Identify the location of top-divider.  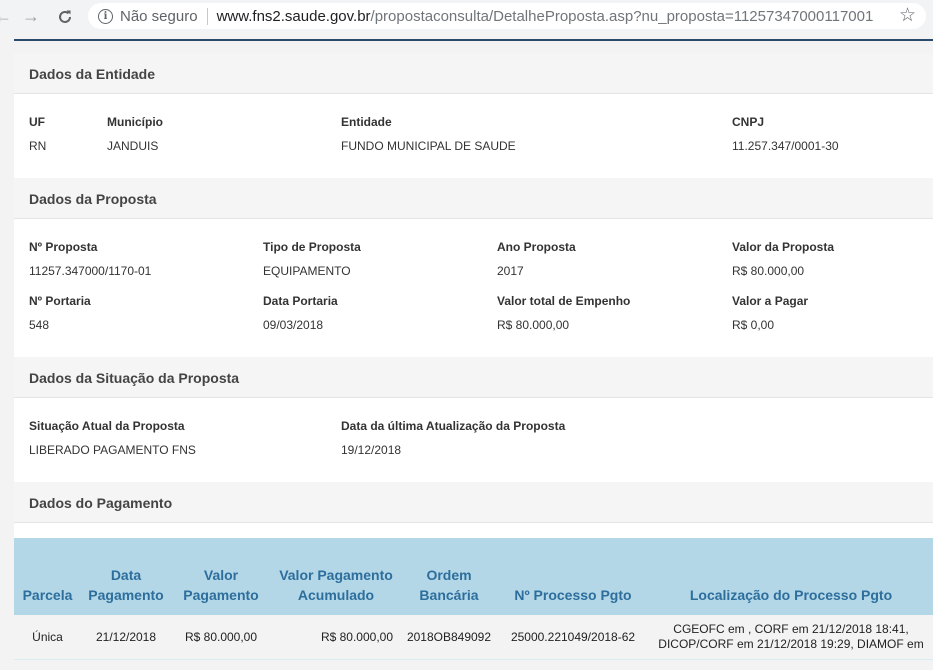
(473, 40).